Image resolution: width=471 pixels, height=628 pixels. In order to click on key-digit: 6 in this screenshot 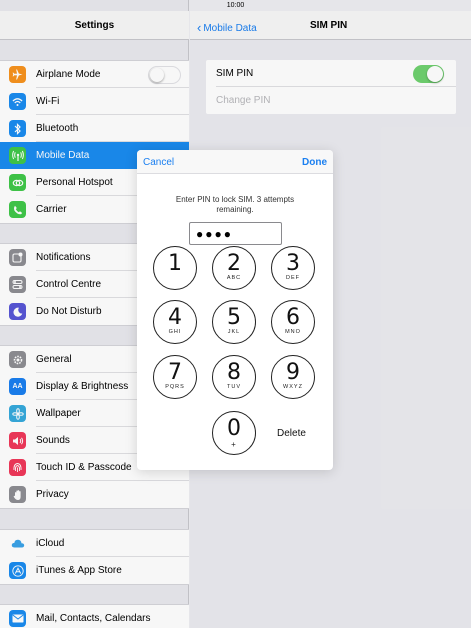, I will do `click(293, 317)`.